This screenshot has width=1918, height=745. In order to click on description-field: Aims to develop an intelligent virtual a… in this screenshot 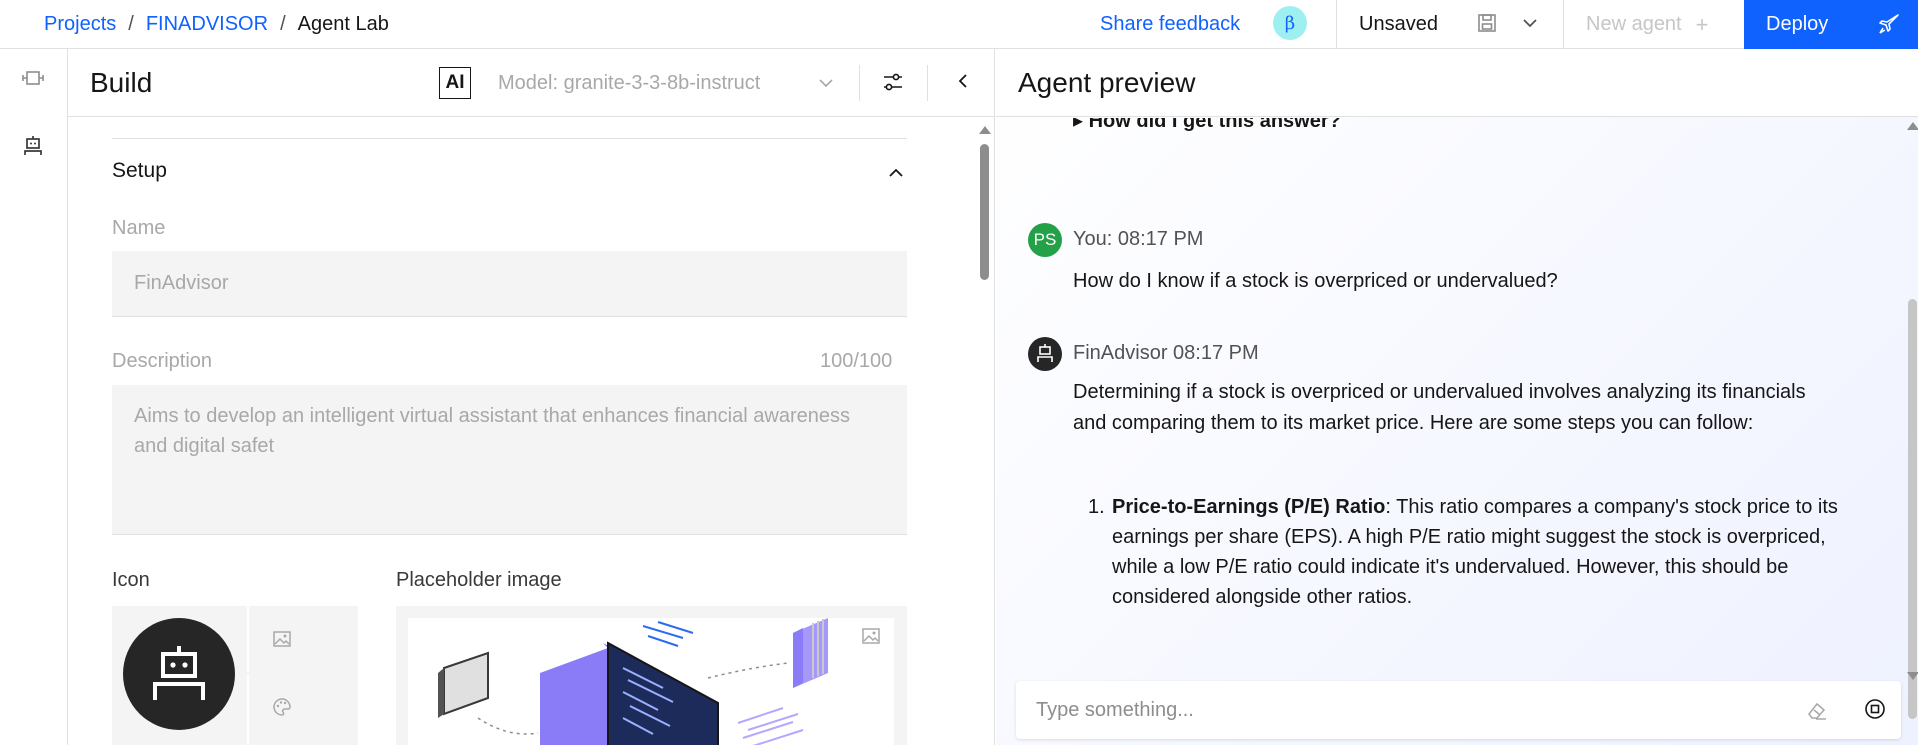, I will do `click(509, 460)`.